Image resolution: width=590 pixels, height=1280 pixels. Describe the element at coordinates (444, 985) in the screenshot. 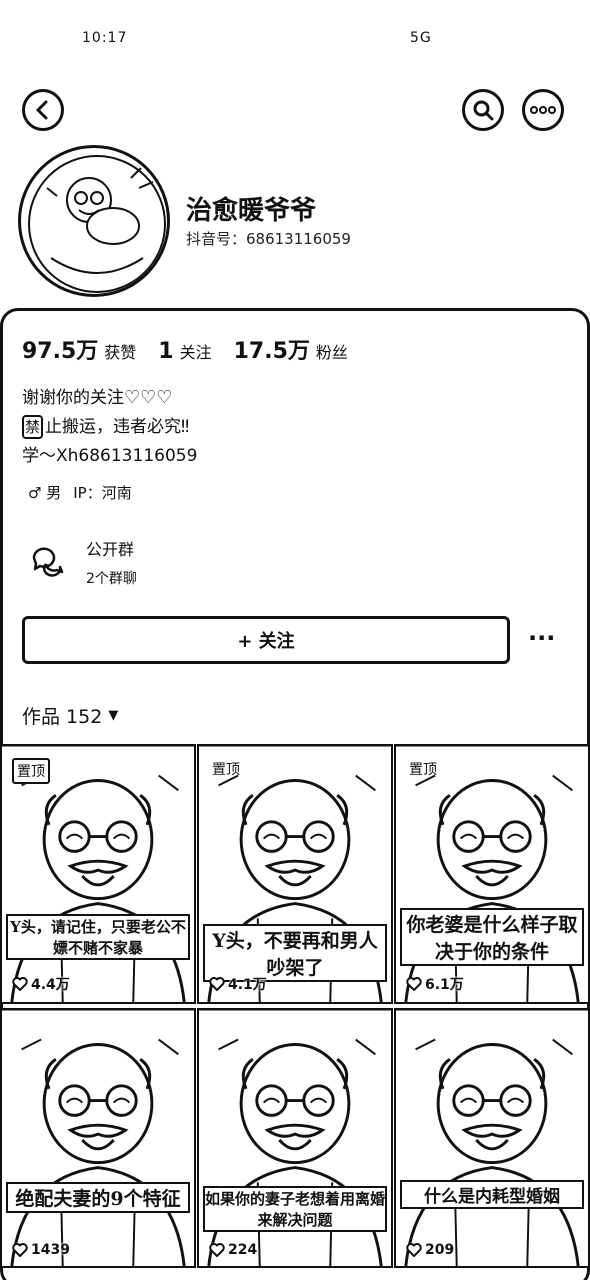

I see `like-count-value: 6.1万` at that location.